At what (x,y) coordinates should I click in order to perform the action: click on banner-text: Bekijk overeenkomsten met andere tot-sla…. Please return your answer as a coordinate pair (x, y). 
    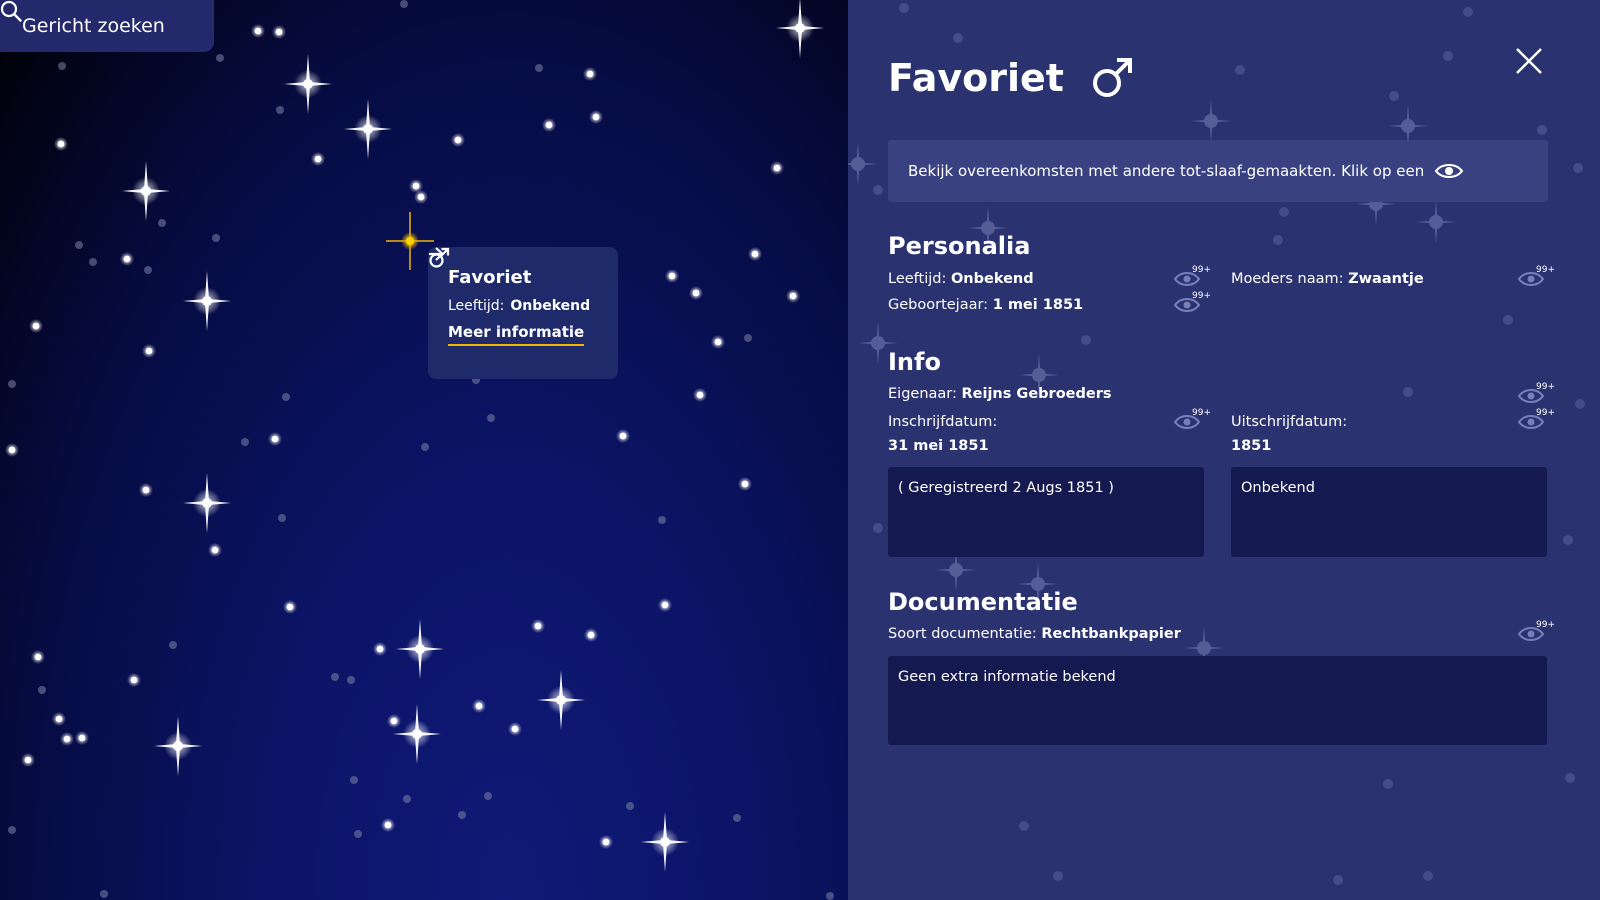
    Looking at the image, I should click on (1166, 171).